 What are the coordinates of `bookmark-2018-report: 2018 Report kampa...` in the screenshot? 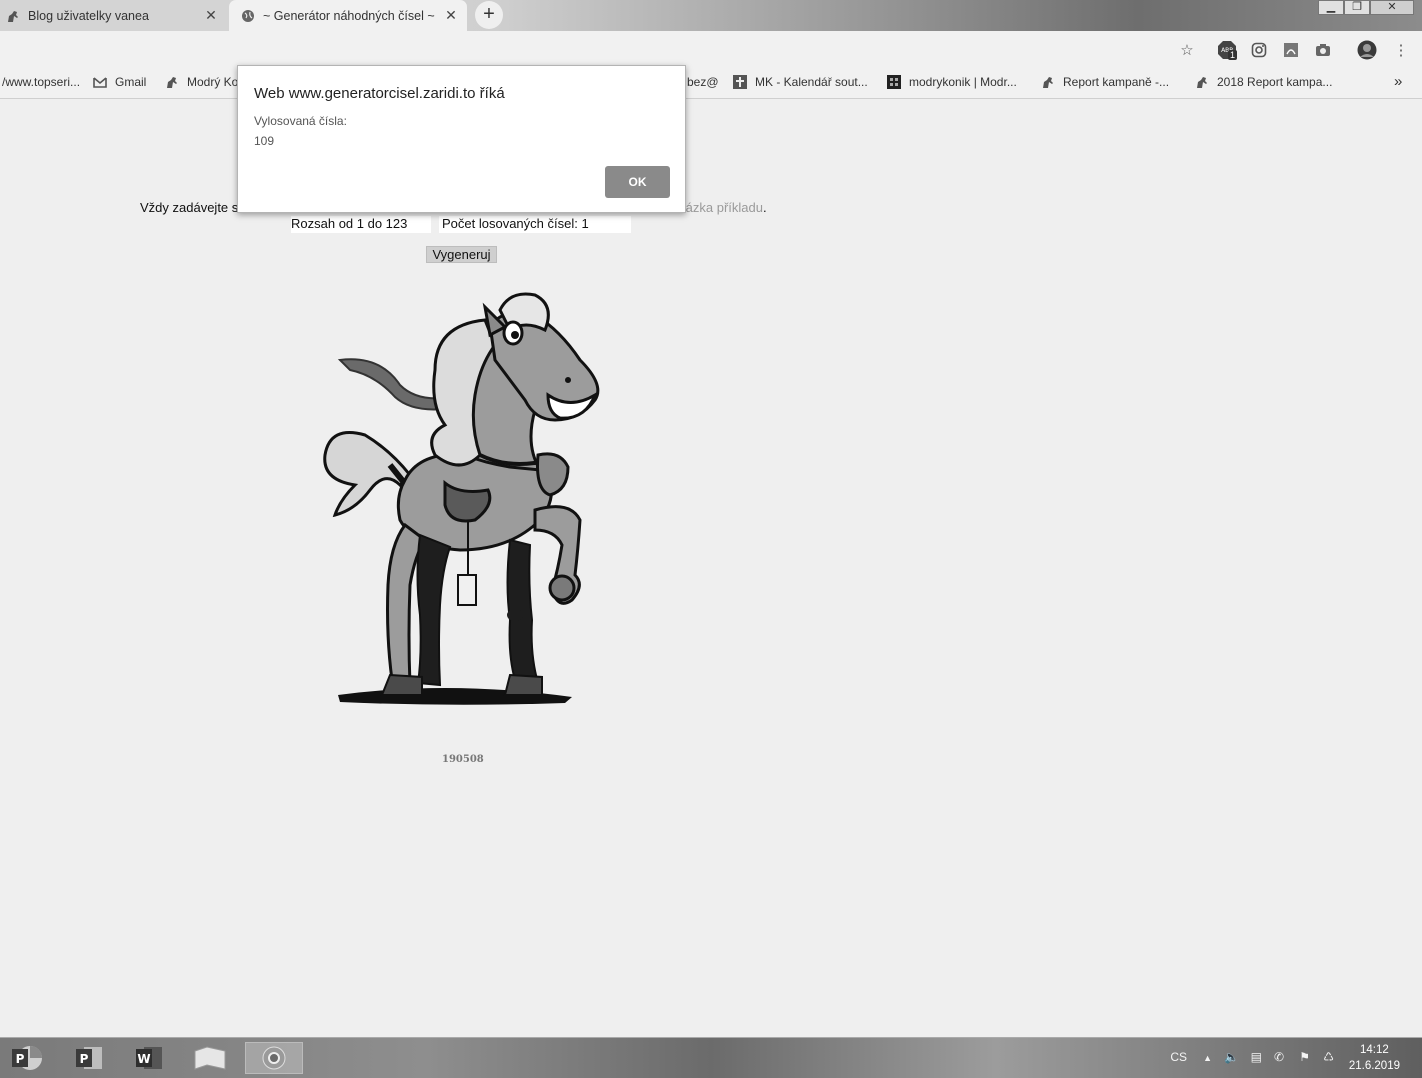 It's located at (1263, 82).